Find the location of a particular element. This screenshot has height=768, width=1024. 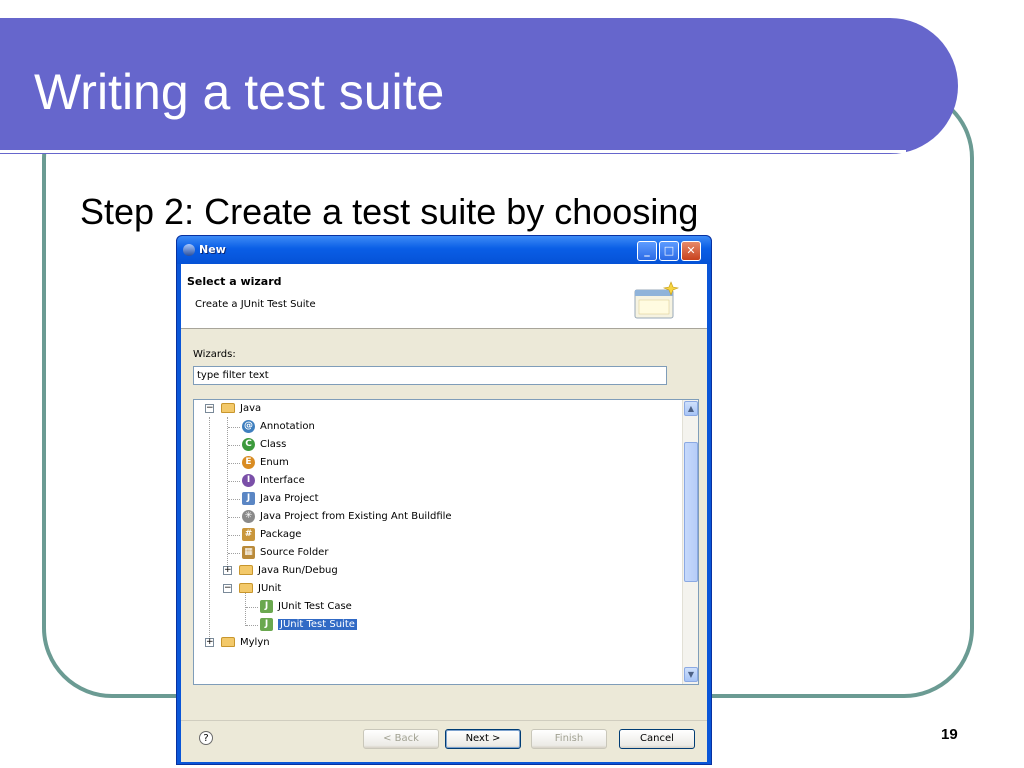

tree-item-java-project: J Java Project is located at coordinates (273, 499).